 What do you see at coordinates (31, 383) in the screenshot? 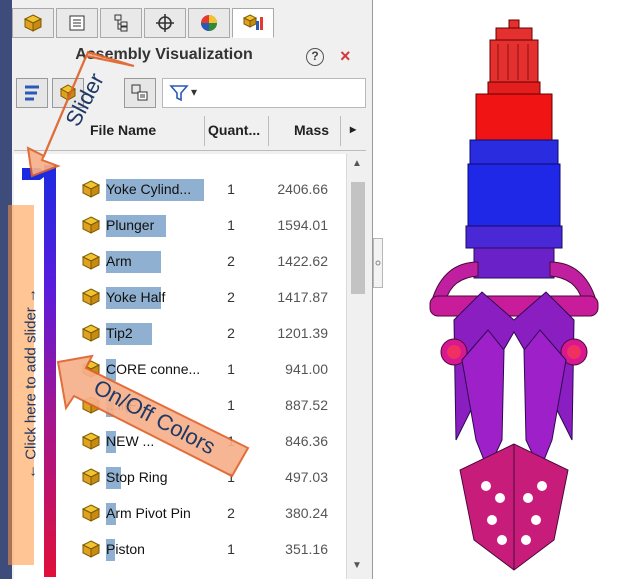
I see `add-slider-label: ← Click here to add slider →` at bounding box center [31, 383].